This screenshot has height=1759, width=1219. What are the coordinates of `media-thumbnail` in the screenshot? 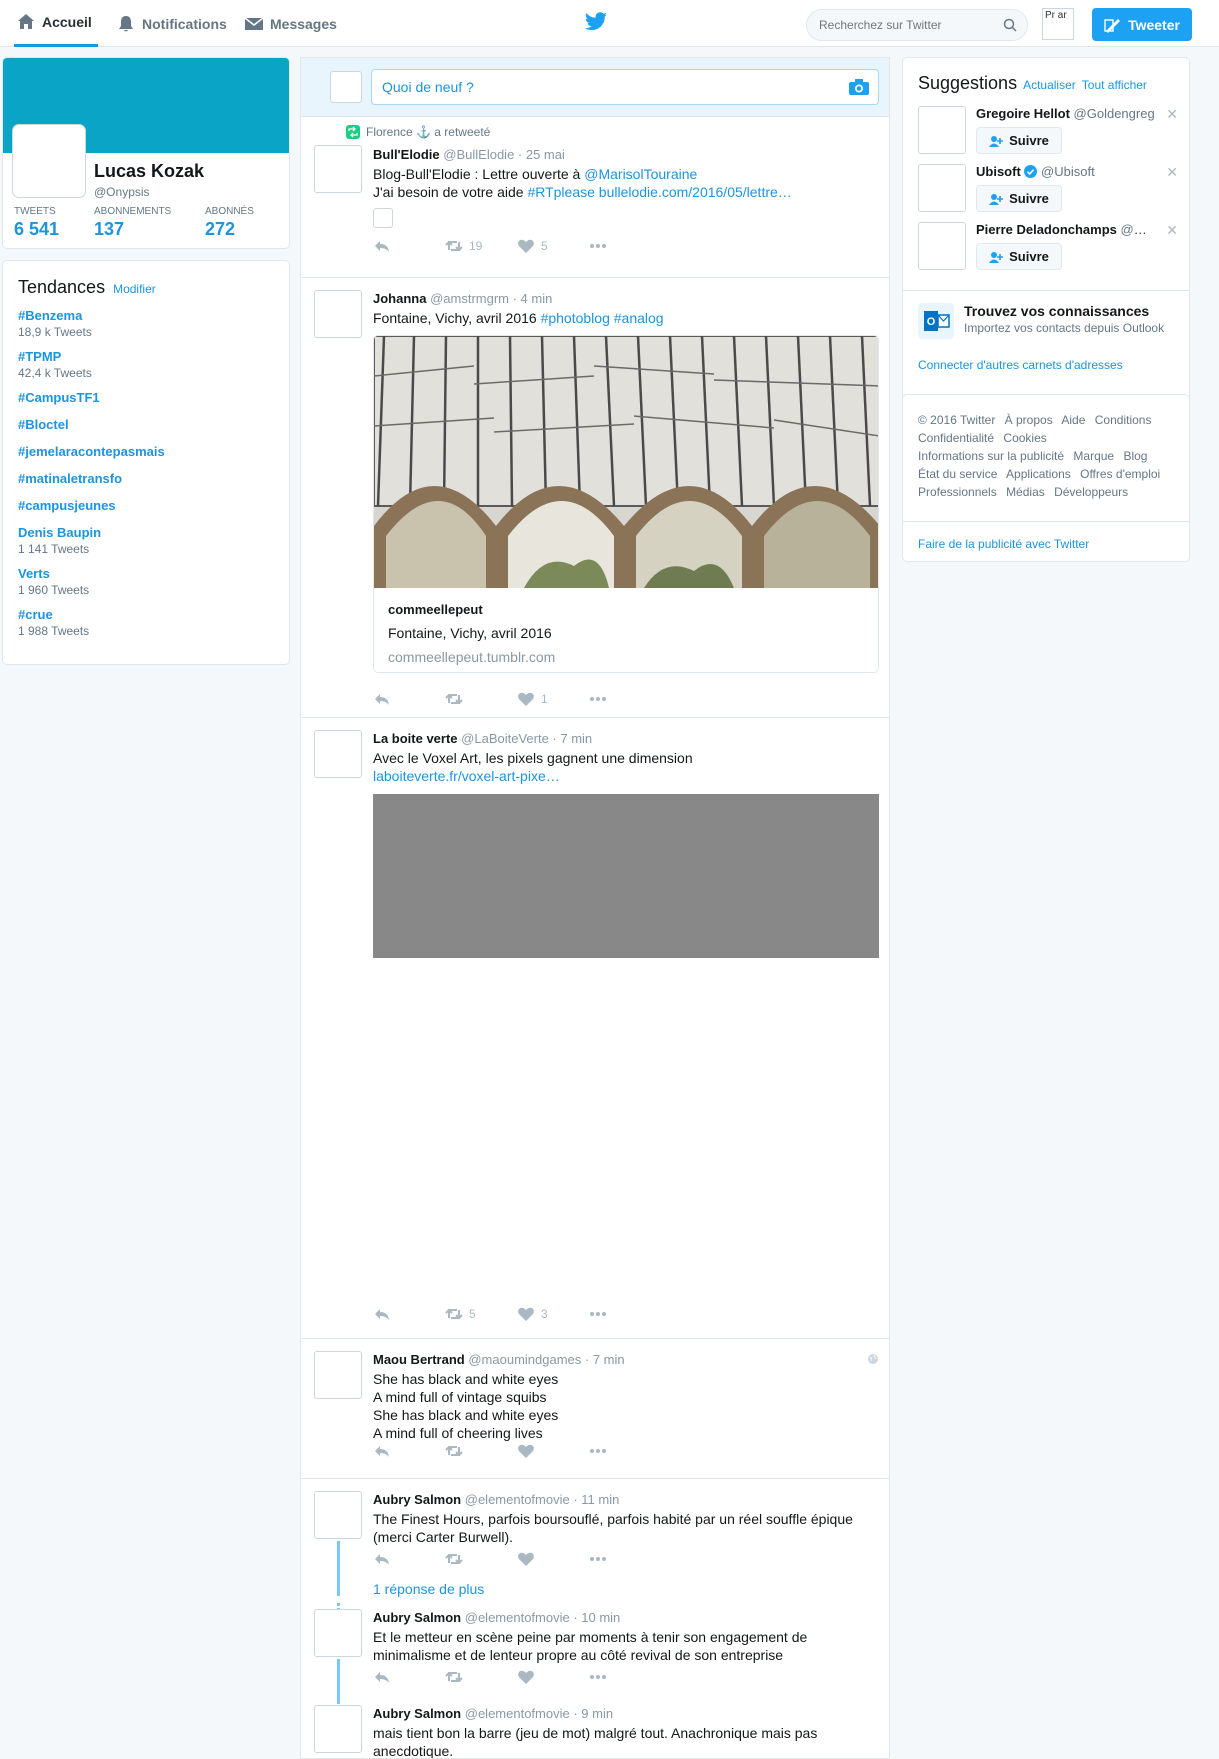 It's located at (383, 218).